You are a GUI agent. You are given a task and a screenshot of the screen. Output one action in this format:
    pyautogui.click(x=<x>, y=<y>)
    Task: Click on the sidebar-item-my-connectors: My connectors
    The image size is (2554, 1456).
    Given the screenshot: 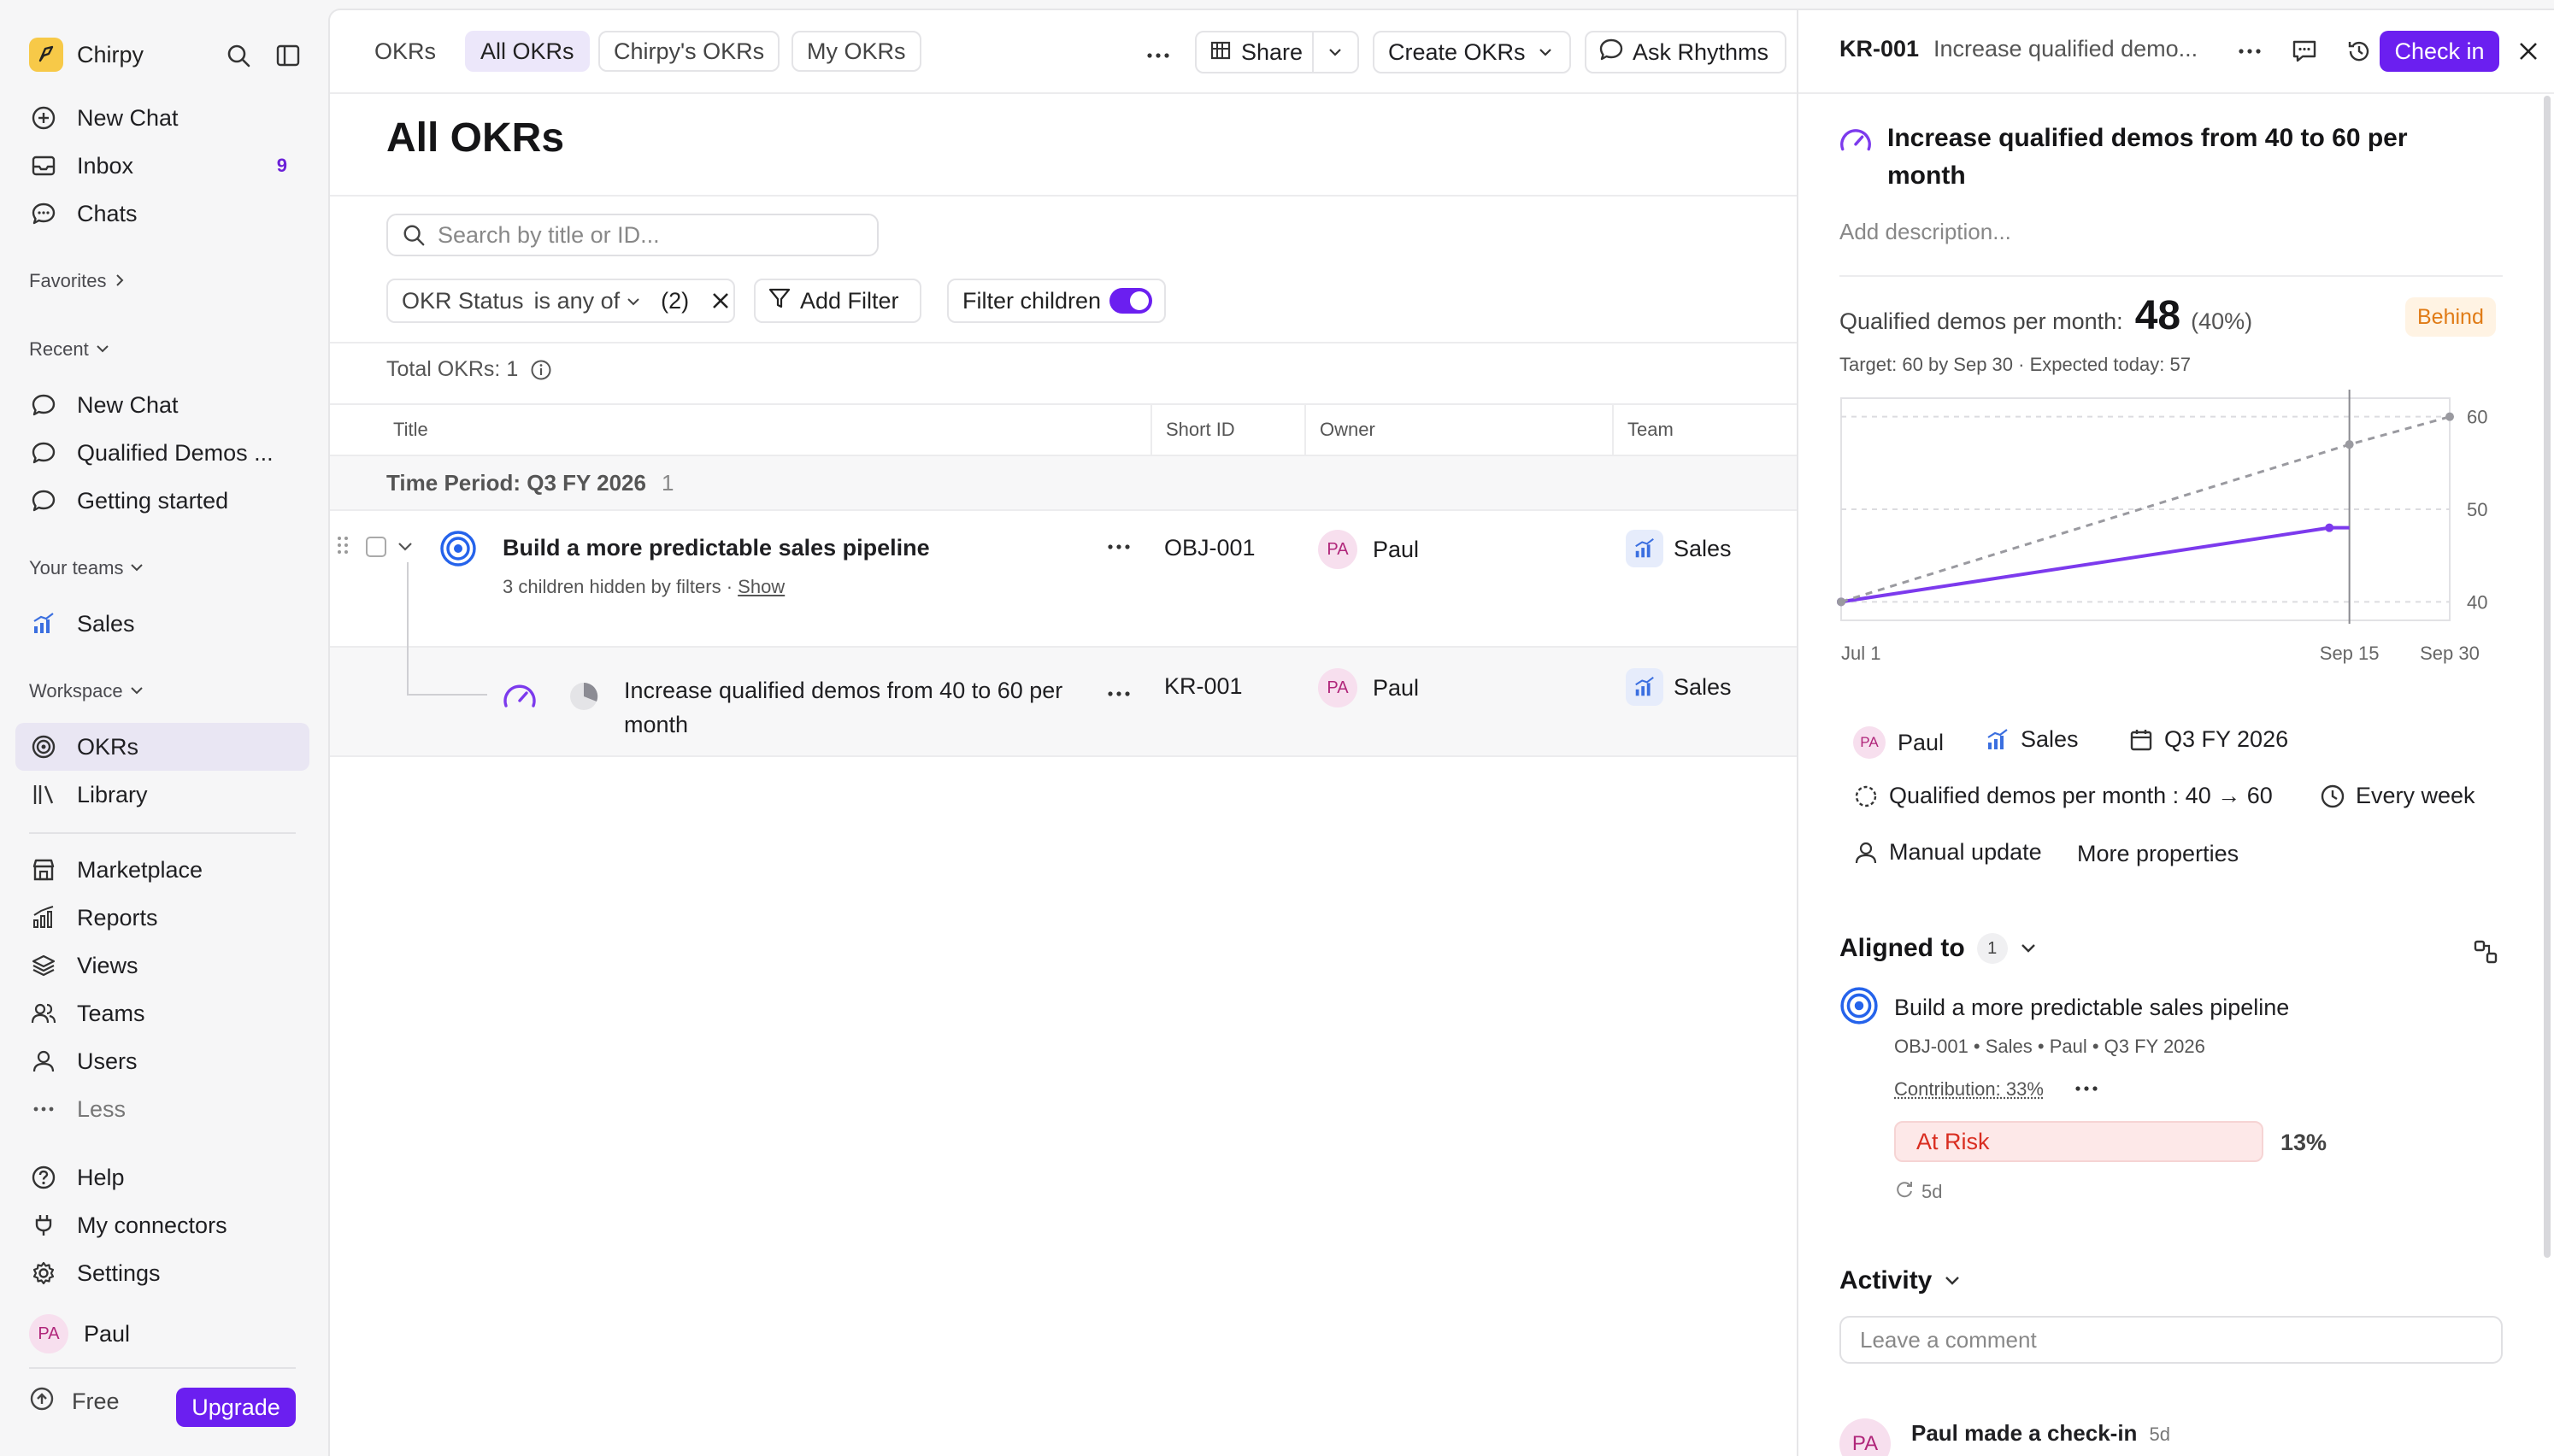 What is the action you would take?
    pyautogui.click(x=162, y=1225)
    